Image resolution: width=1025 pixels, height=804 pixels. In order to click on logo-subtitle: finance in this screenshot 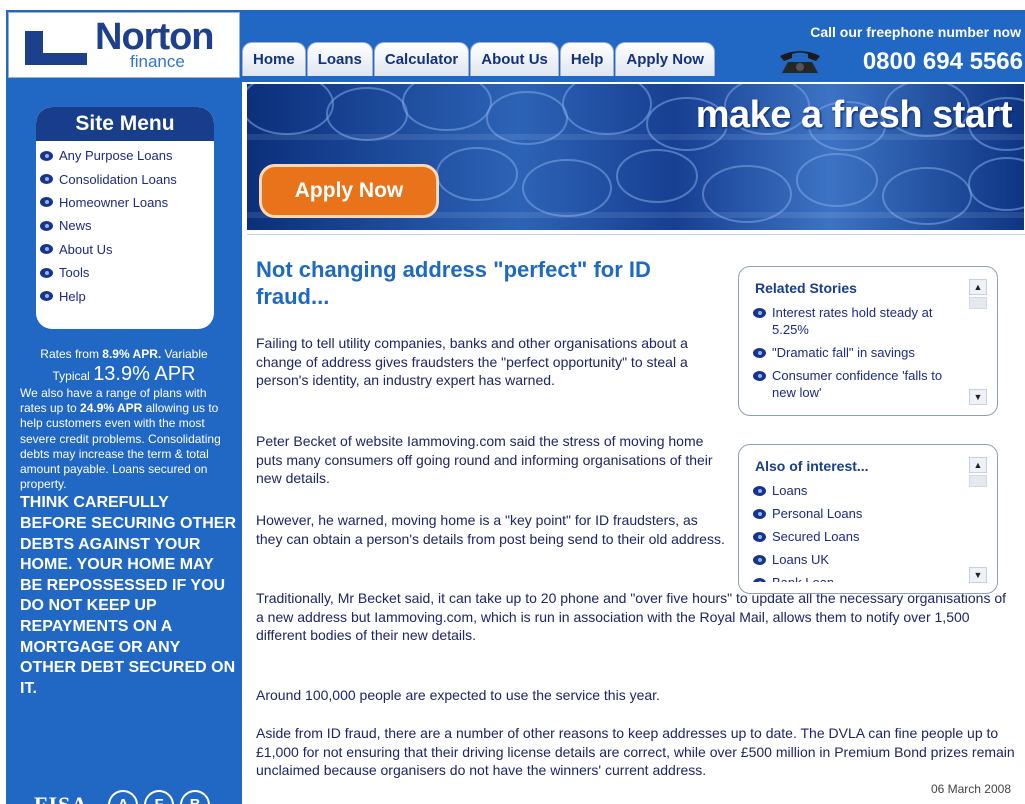, I will do `click(157, 61)`.